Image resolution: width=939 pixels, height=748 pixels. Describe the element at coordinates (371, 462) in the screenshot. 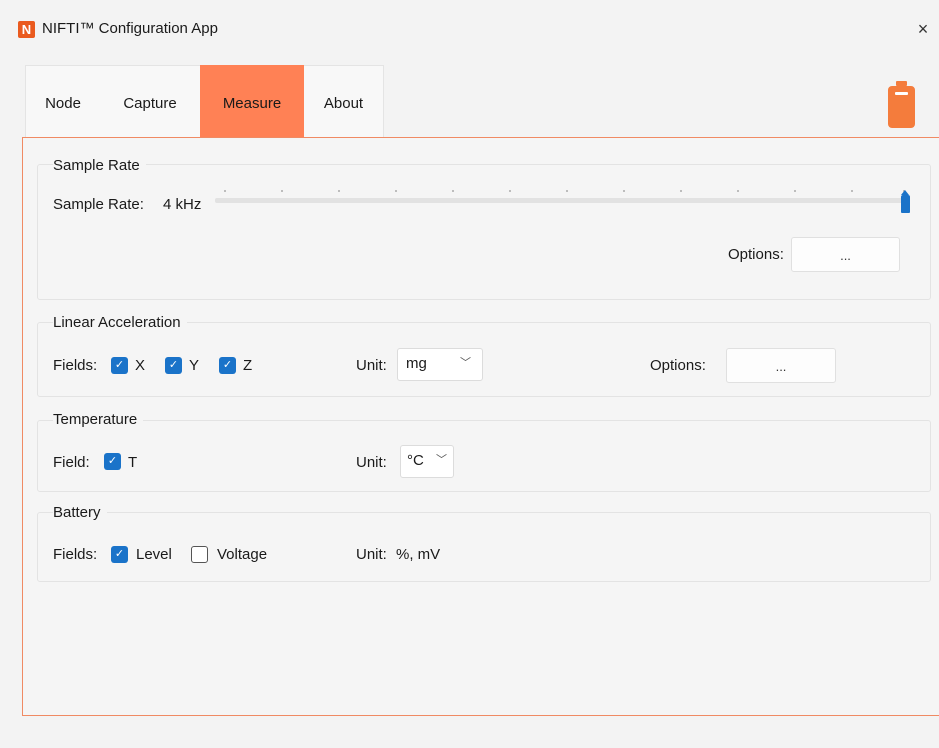

I see `temperature-unit-label: Unit:` at that location.